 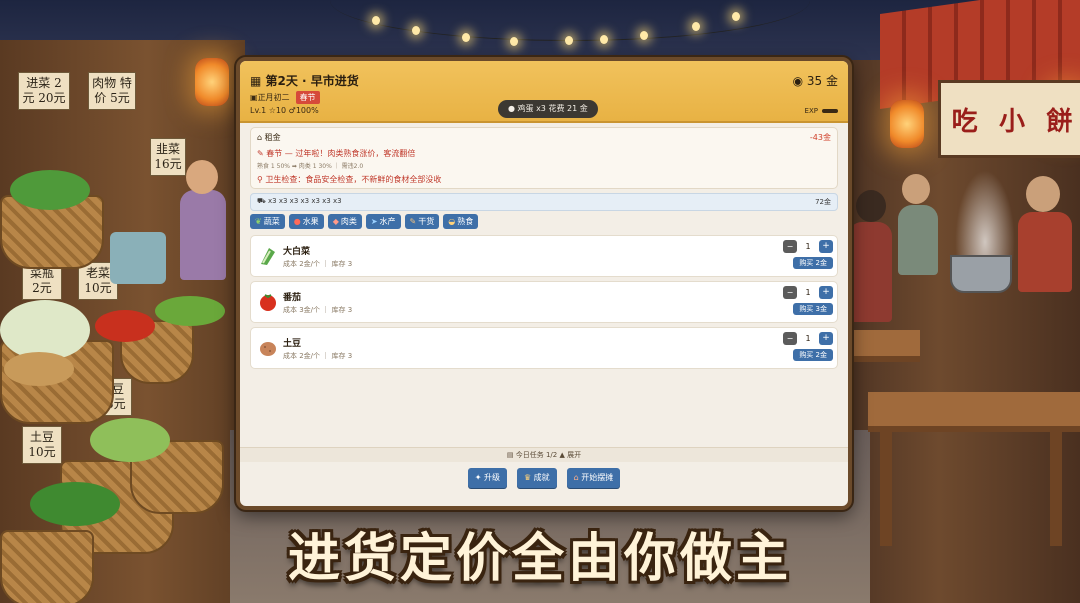 I want to click on house-icon: ⌂, so click(x=261, y=137).